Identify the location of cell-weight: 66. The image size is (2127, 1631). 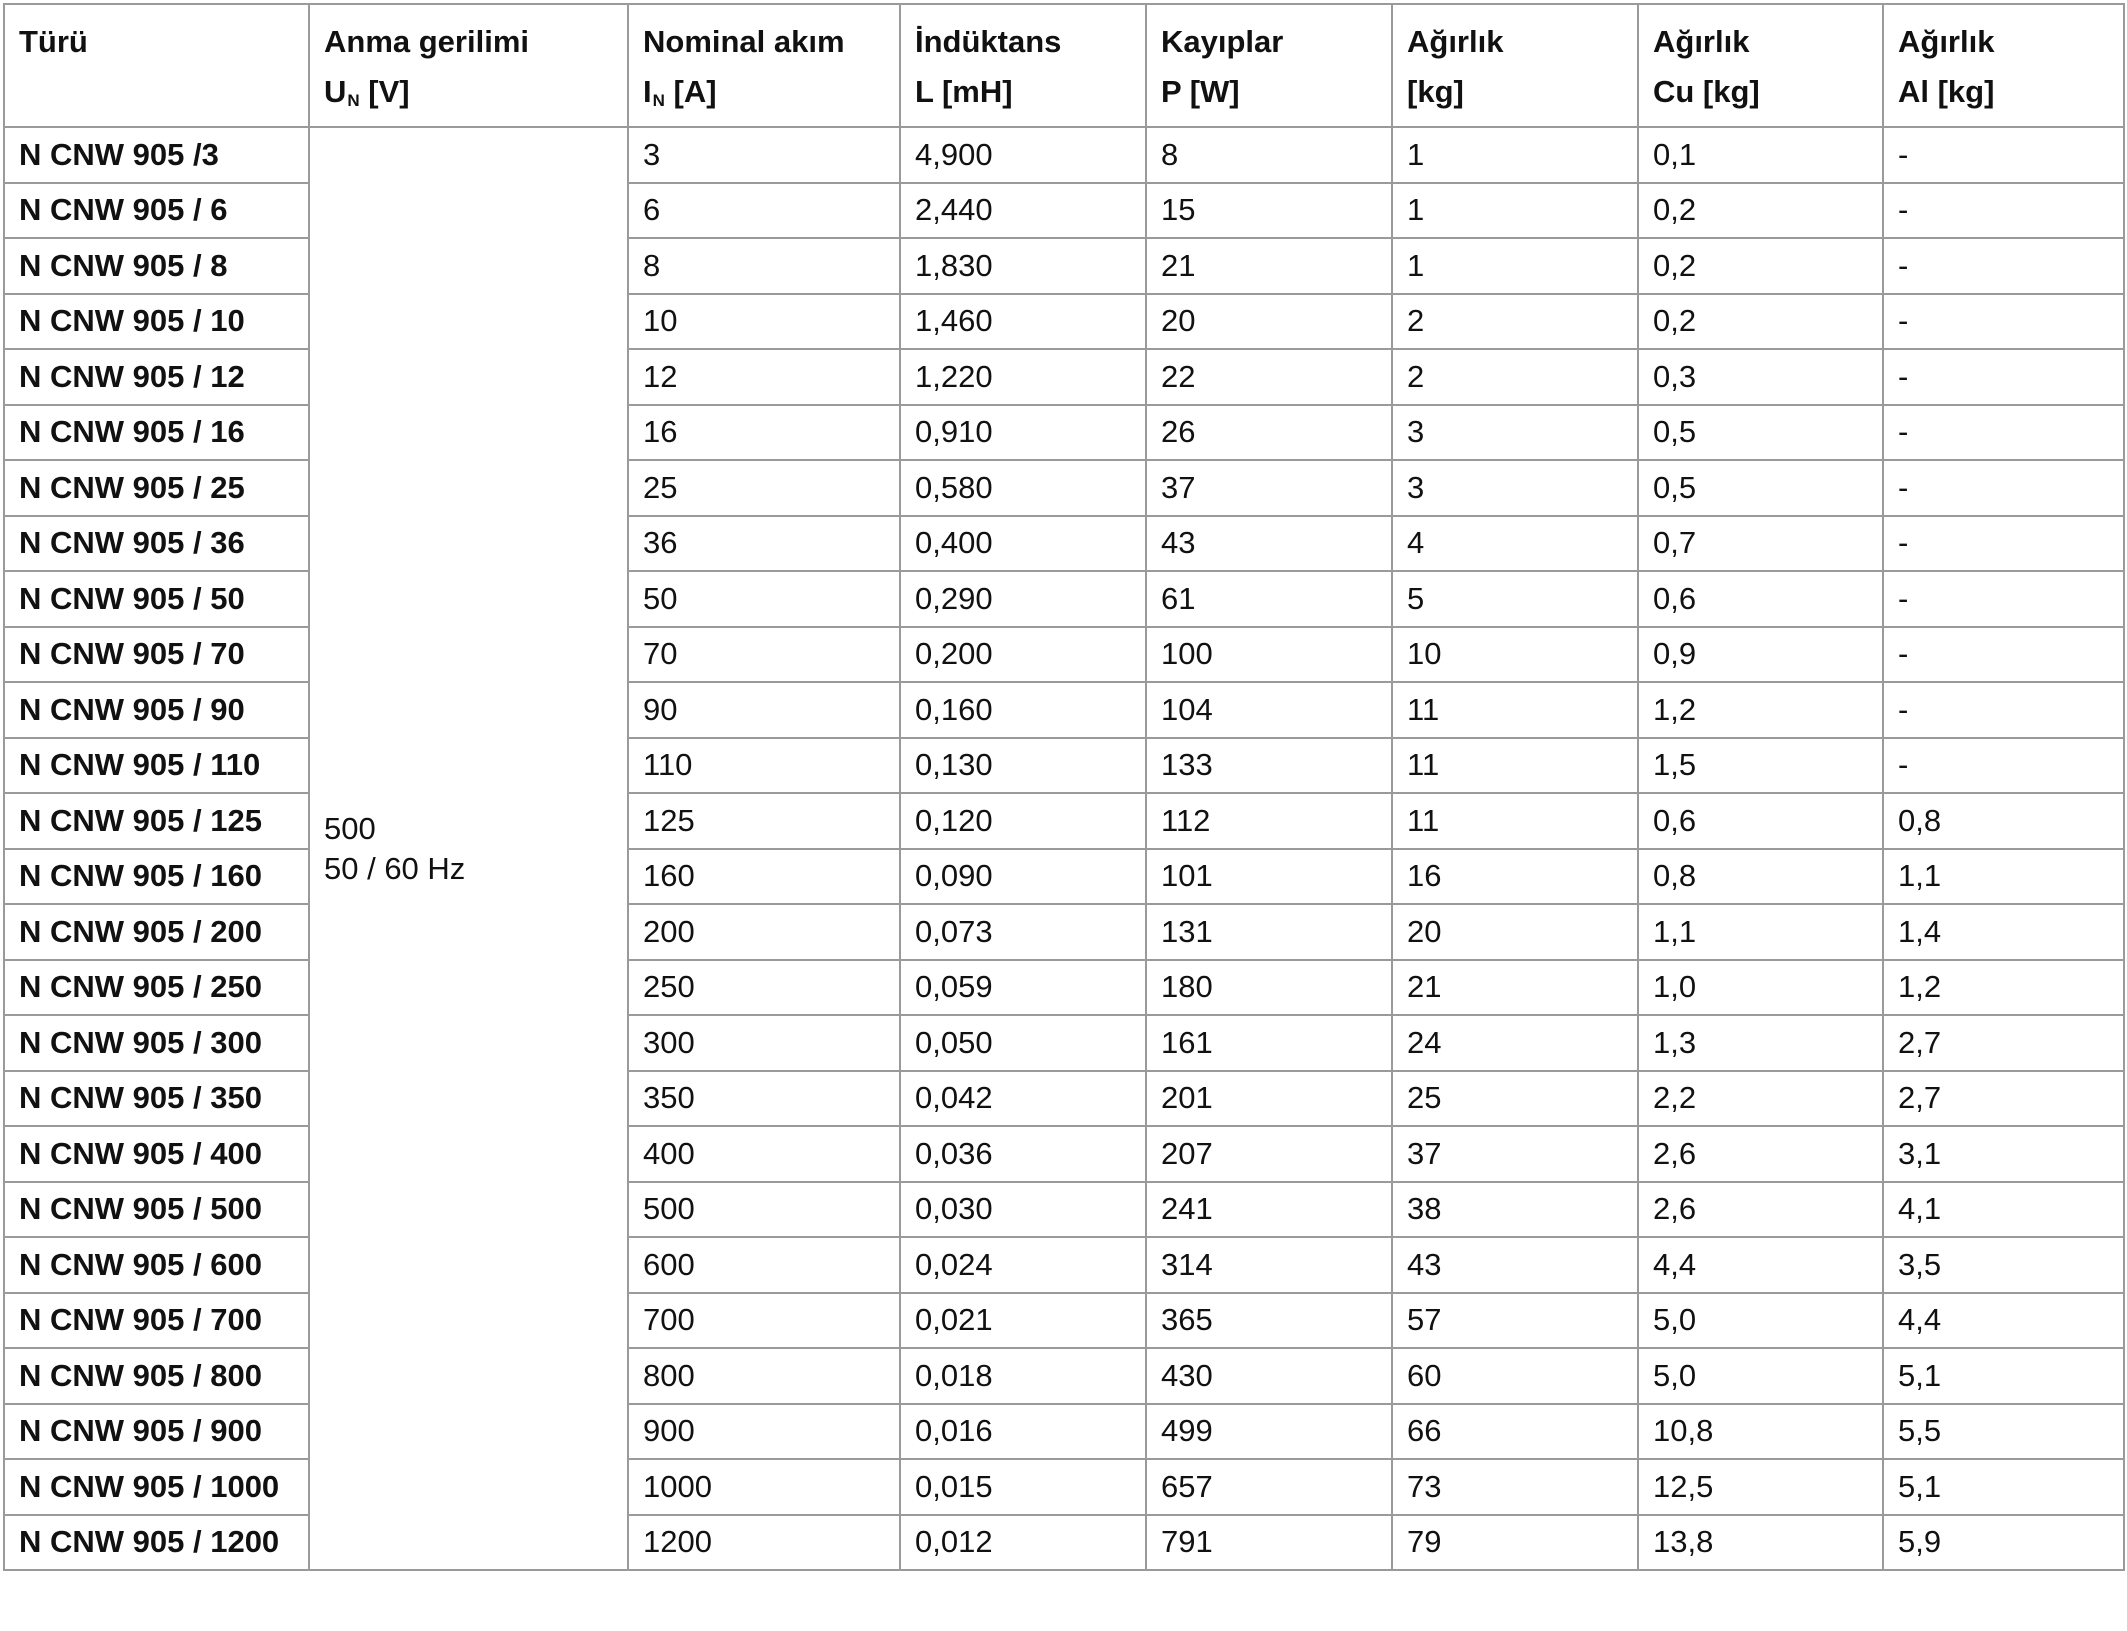
(1515, 1431).